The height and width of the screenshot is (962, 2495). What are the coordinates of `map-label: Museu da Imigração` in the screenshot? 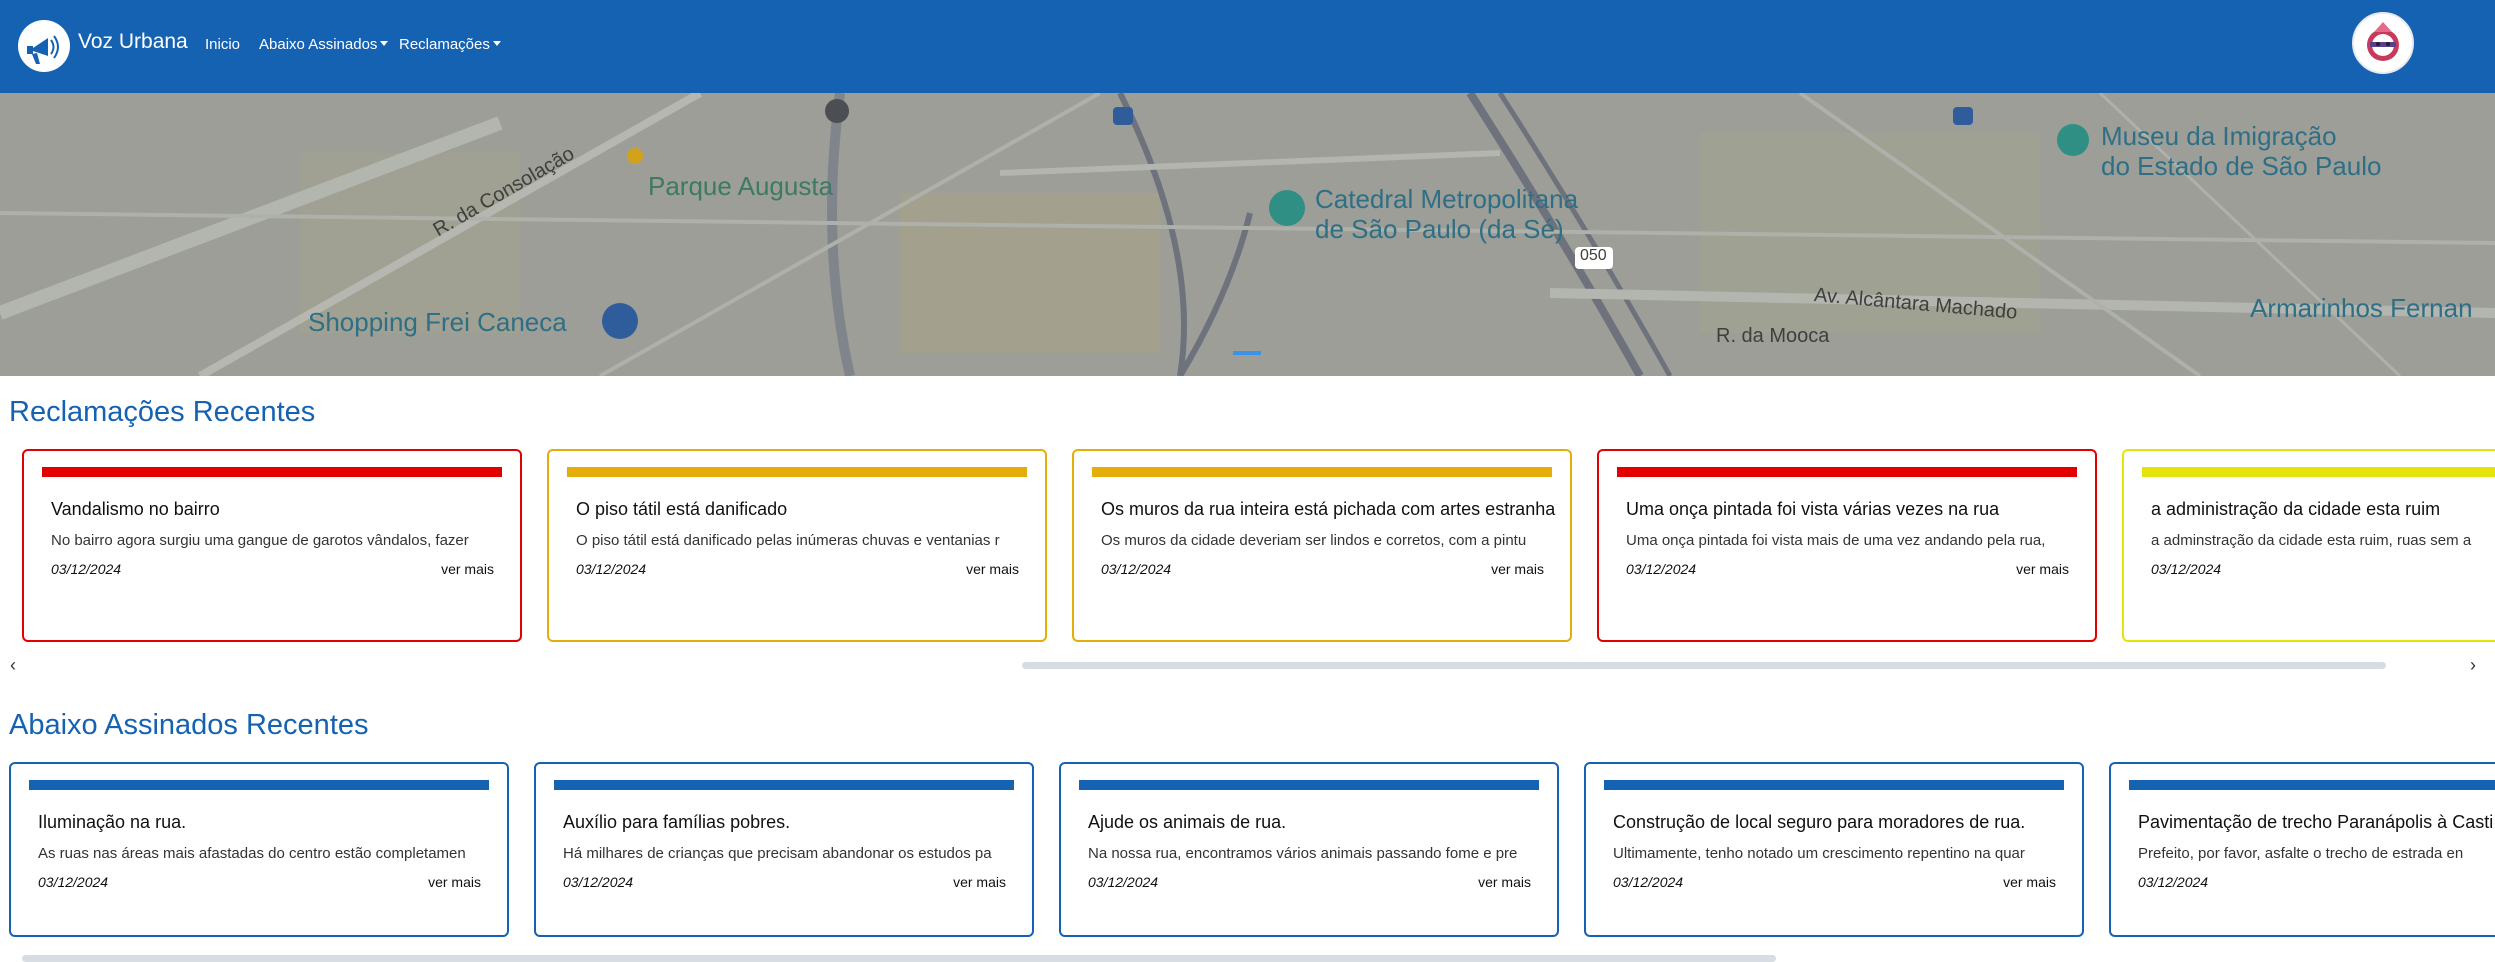 It's located at (2219, 136).